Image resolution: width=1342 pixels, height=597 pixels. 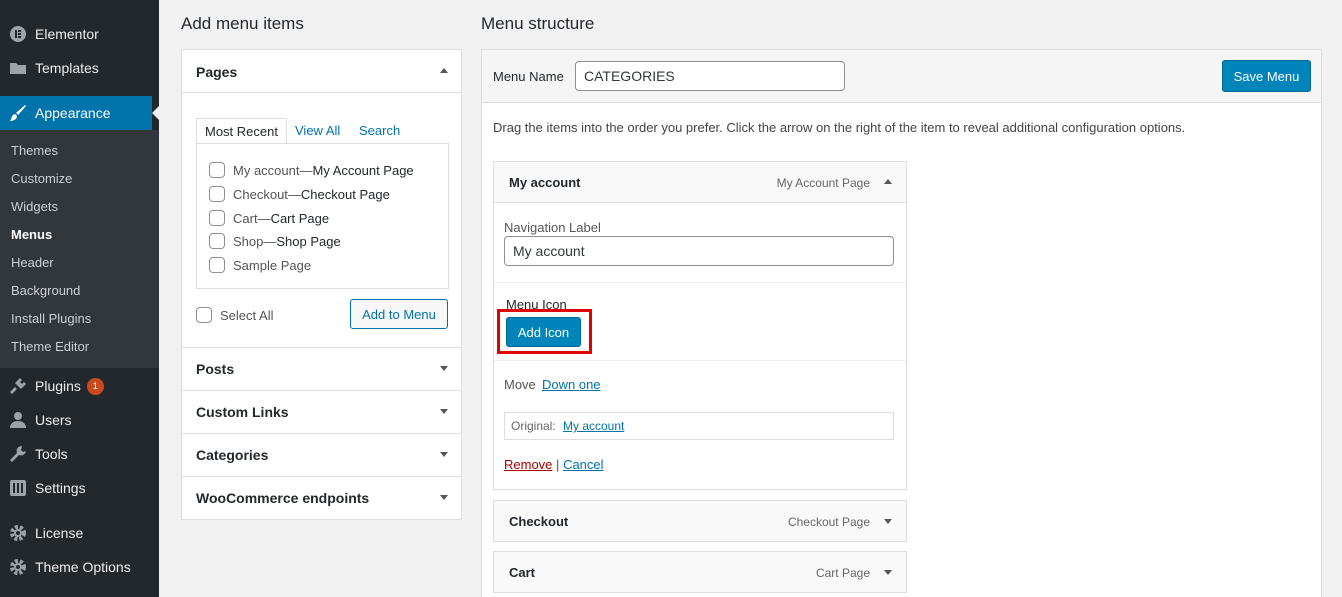 What do you see at coordinates (583, 464) in the screenshot?
I see `cancel-link: Cancel` at bounding box center [583, 464].